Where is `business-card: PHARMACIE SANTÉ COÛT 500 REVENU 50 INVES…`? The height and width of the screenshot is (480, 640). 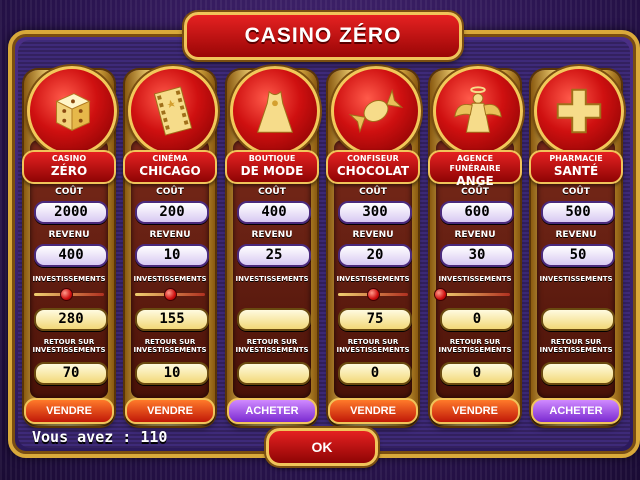 business-card: PHARMACIE SANTÉ COÛT 500 REVENU 50 INVES… is located at coordinates (576, 246).